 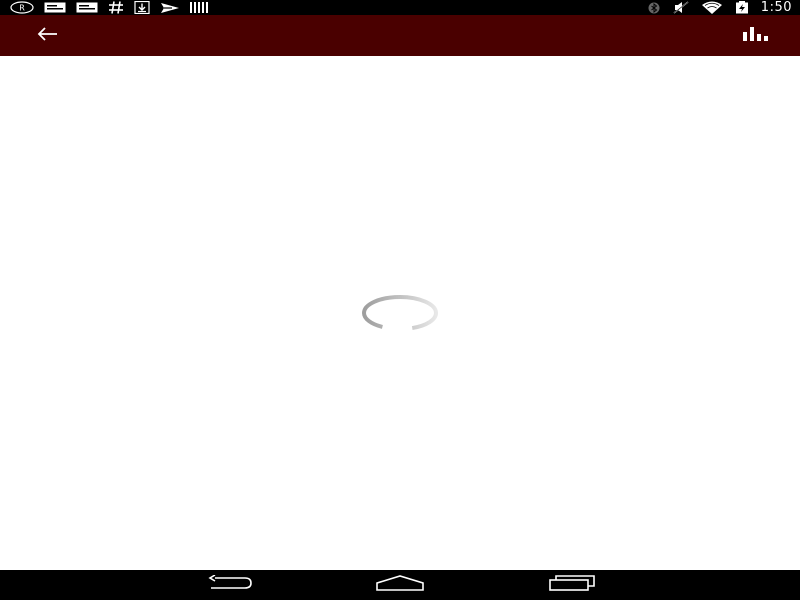 I want to click on home-icon, so click(x=400, y=585).